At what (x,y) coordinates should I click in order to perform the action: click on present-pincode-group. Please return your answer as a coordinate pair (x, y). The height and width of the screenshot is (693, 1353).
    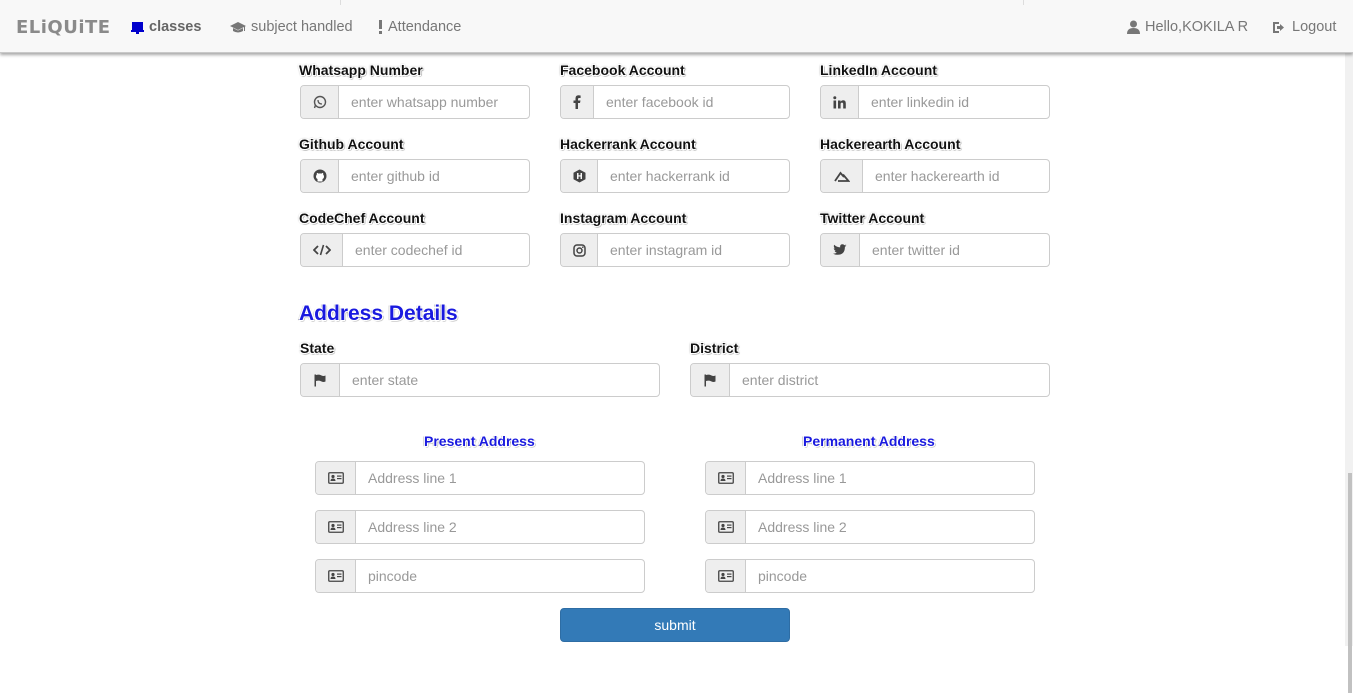
    Looking at the image, I should click on (480, 576).